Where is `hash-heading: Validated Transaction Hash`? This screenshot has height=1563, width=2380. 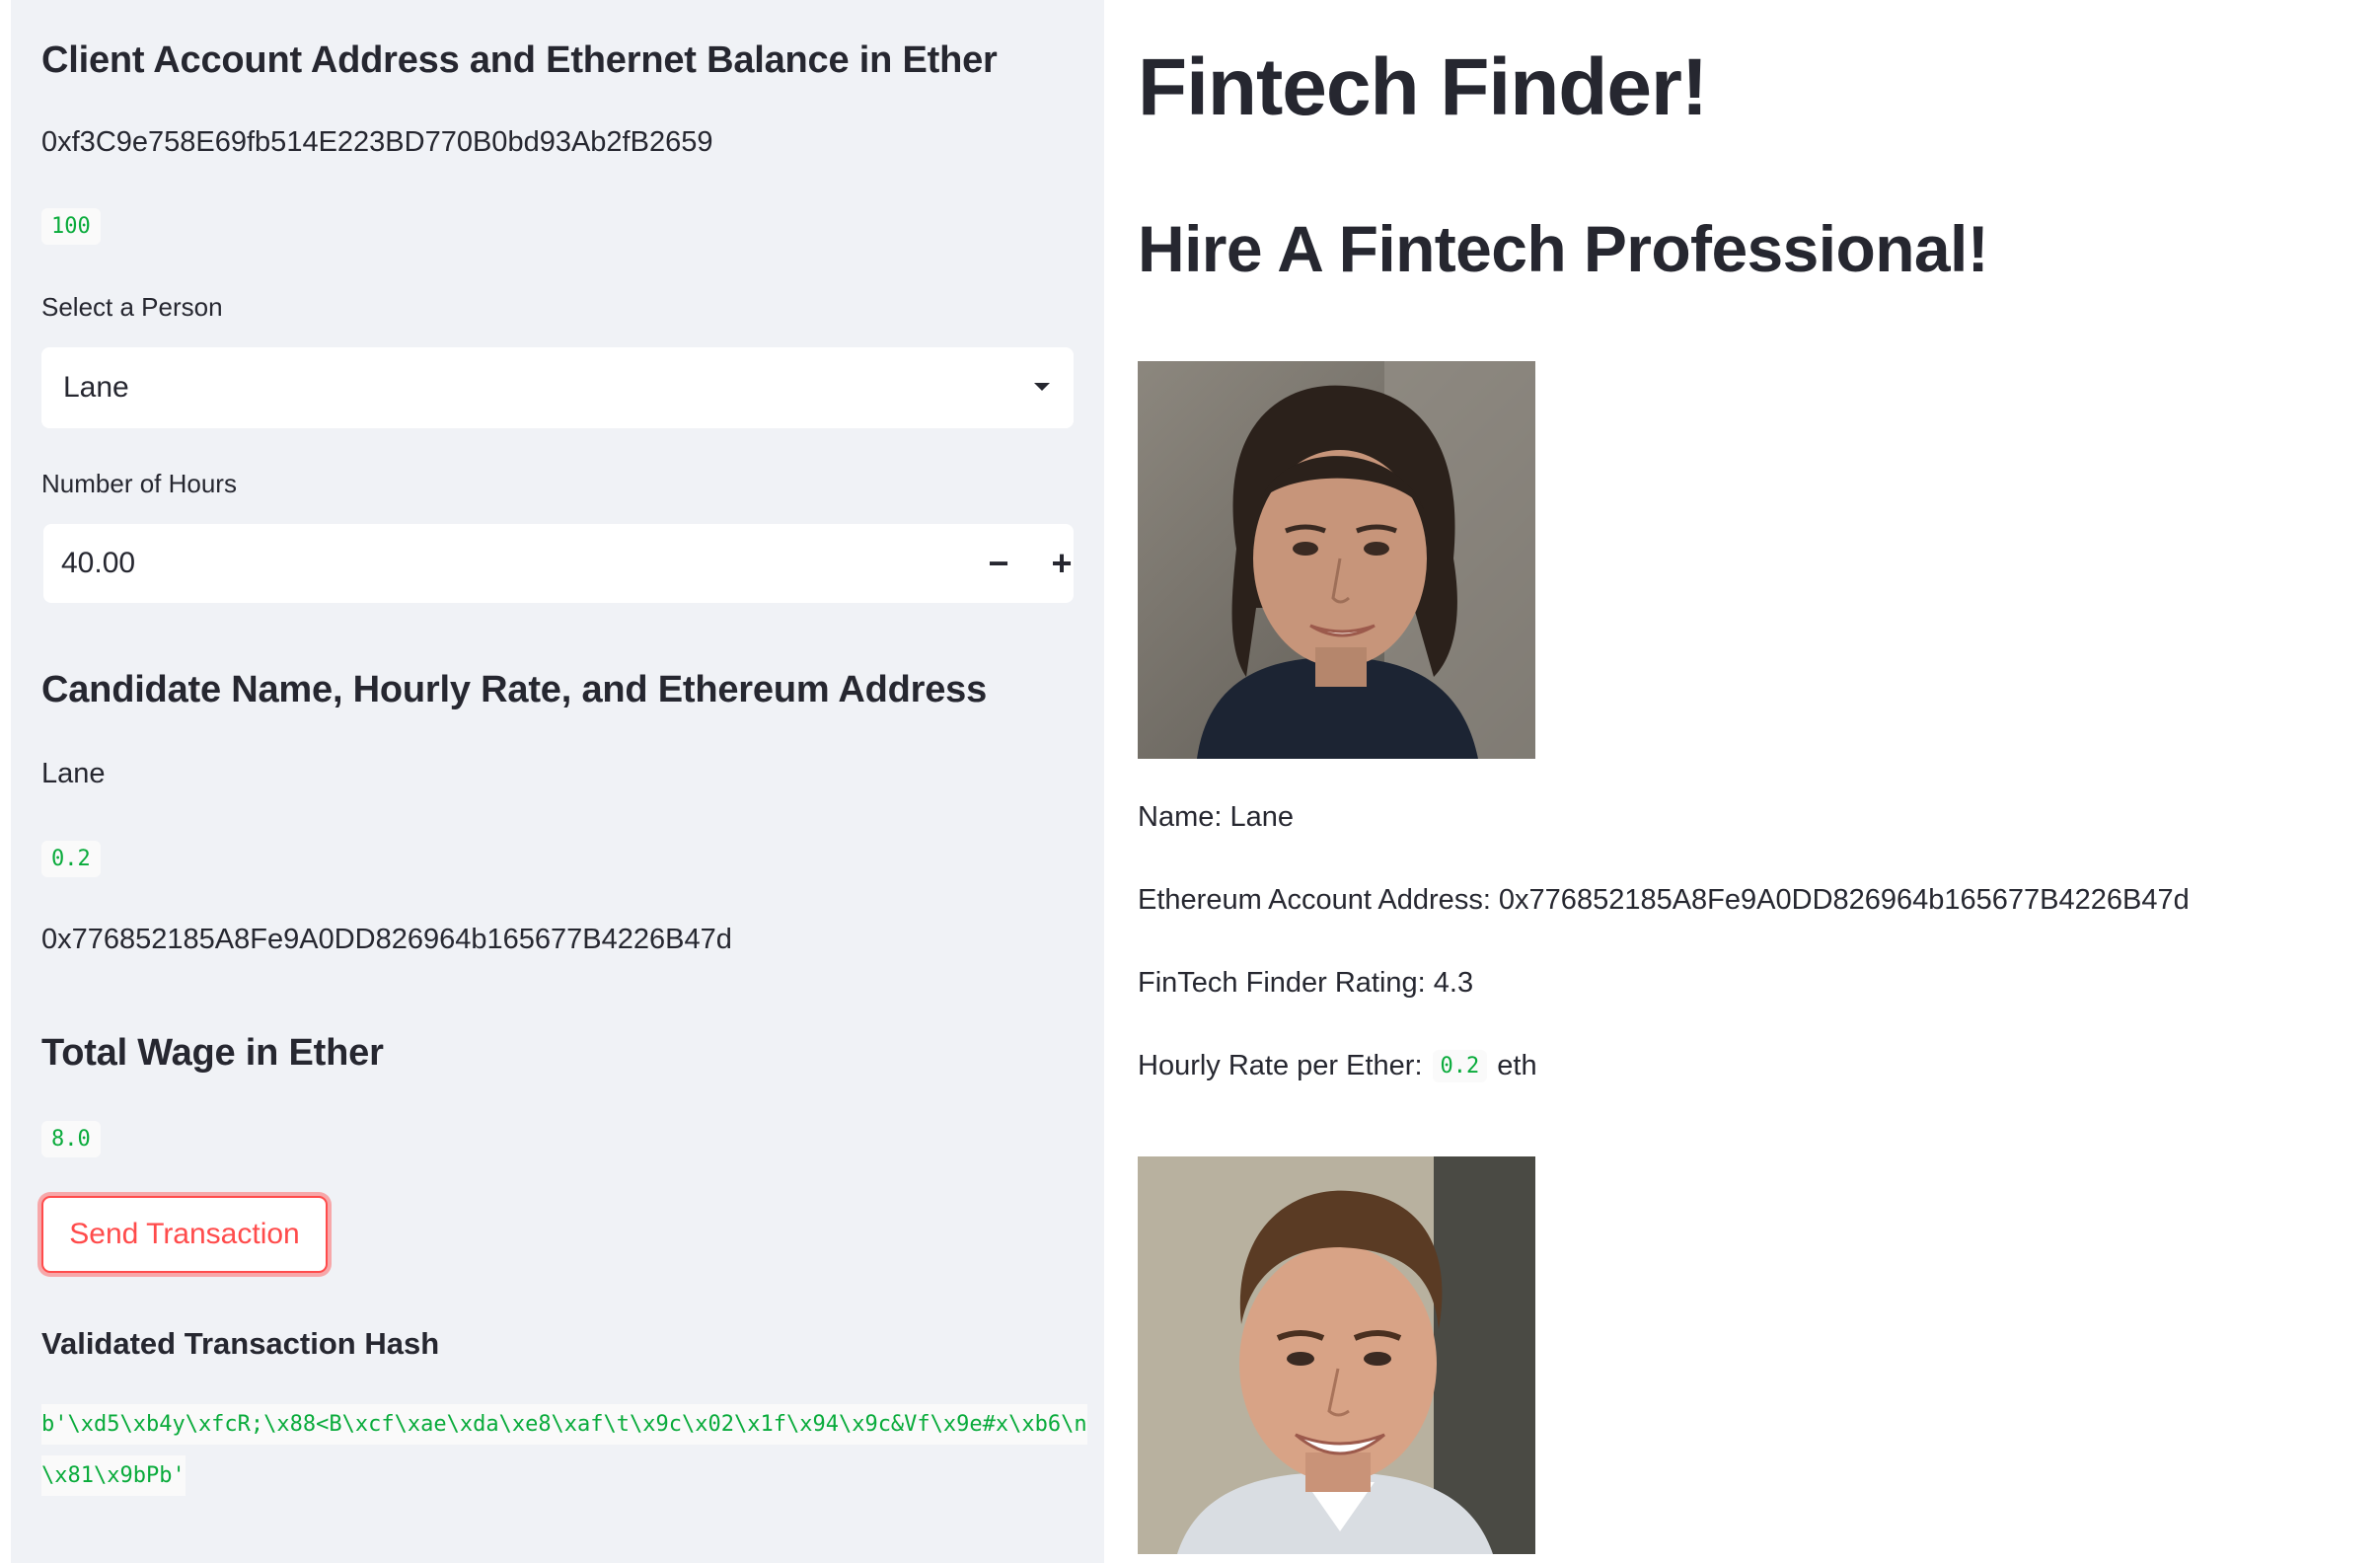 hash-heading: Validated Transaction Hash is located at coordinates (240, 1343).